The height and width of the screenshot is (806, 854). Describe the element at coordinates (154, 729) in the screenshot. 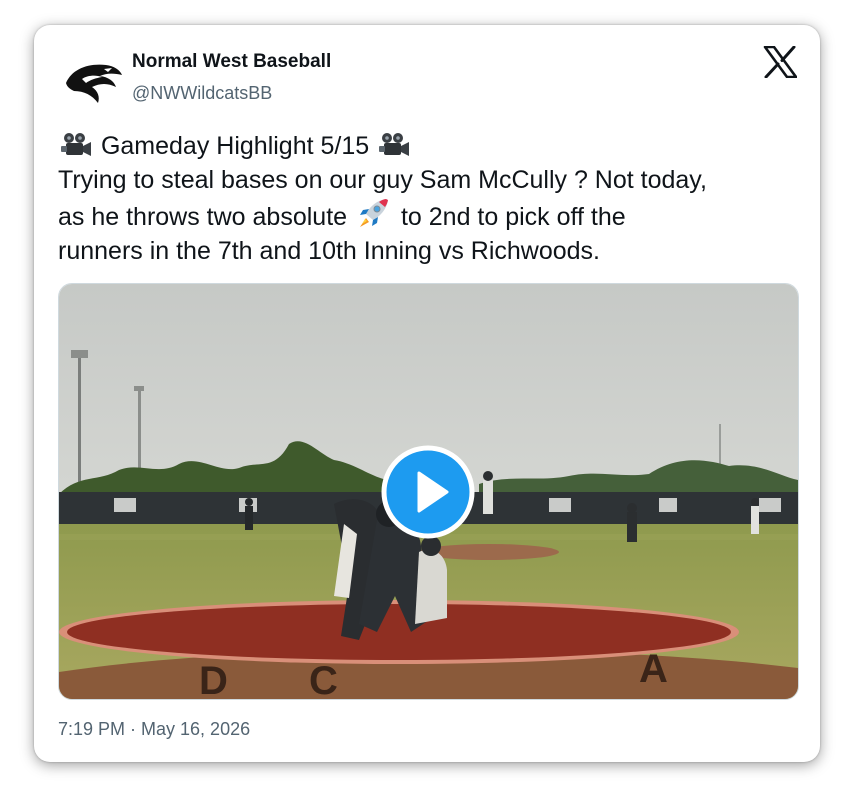

I see `tweet-timestamp: 7:19 PM · May 16, 2026` at that location.